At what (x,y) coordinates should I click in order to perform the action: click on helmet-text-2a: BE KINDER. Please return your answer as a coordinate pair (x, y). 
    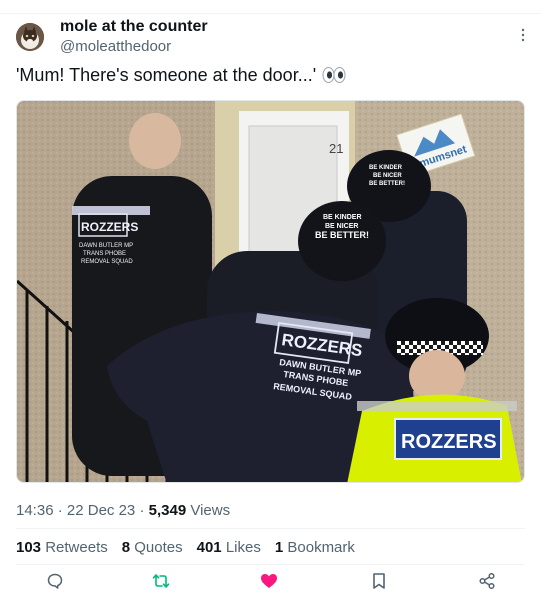
    Looking at the image, I should click on (342, 217).